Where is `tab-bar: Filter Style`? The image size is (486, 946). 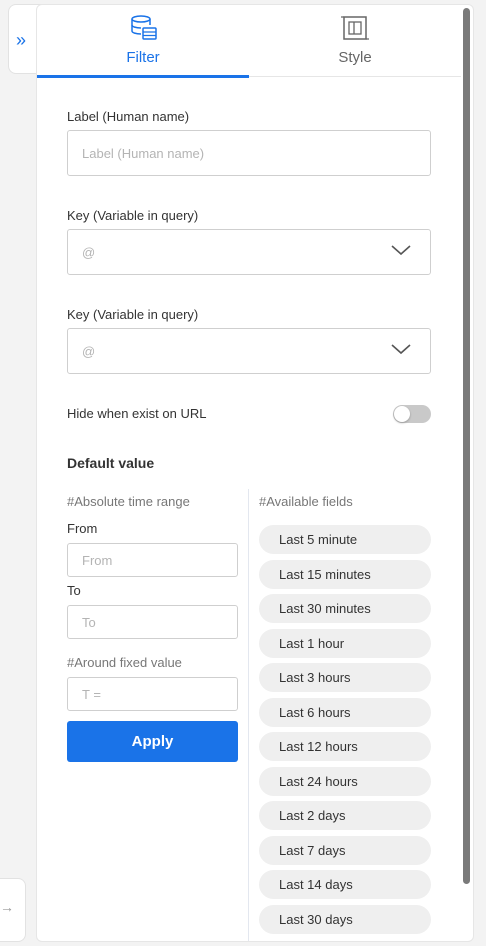 tab-bar: Filter Style is located at coordinates (249, 41).